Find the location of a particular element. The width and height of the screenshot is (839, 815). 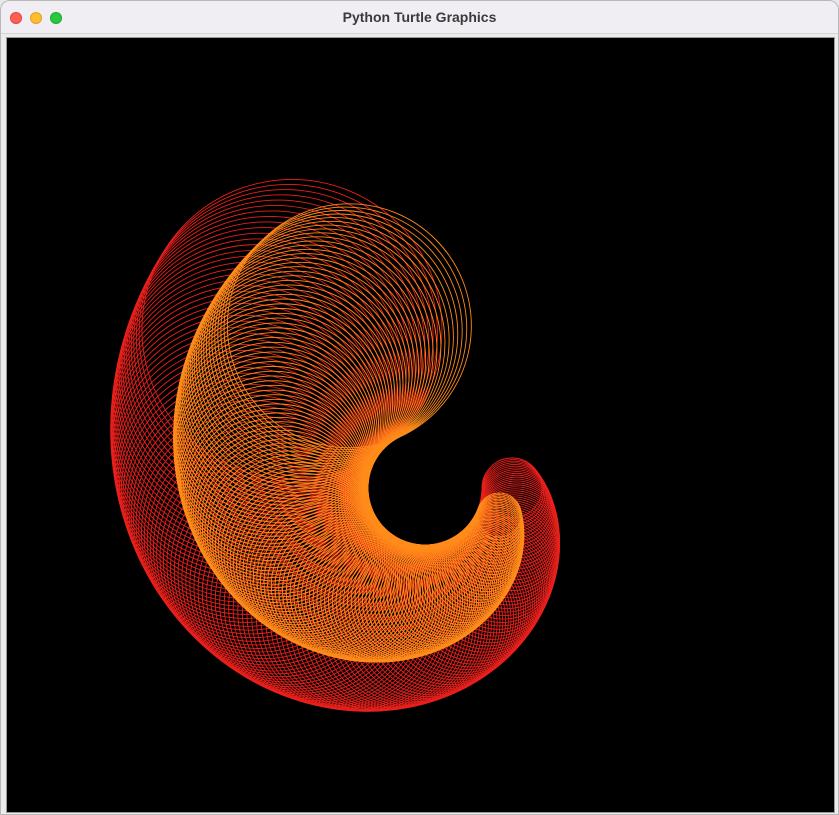

window-title: Python Turtle Graphics is located at coordinates (419, 17).